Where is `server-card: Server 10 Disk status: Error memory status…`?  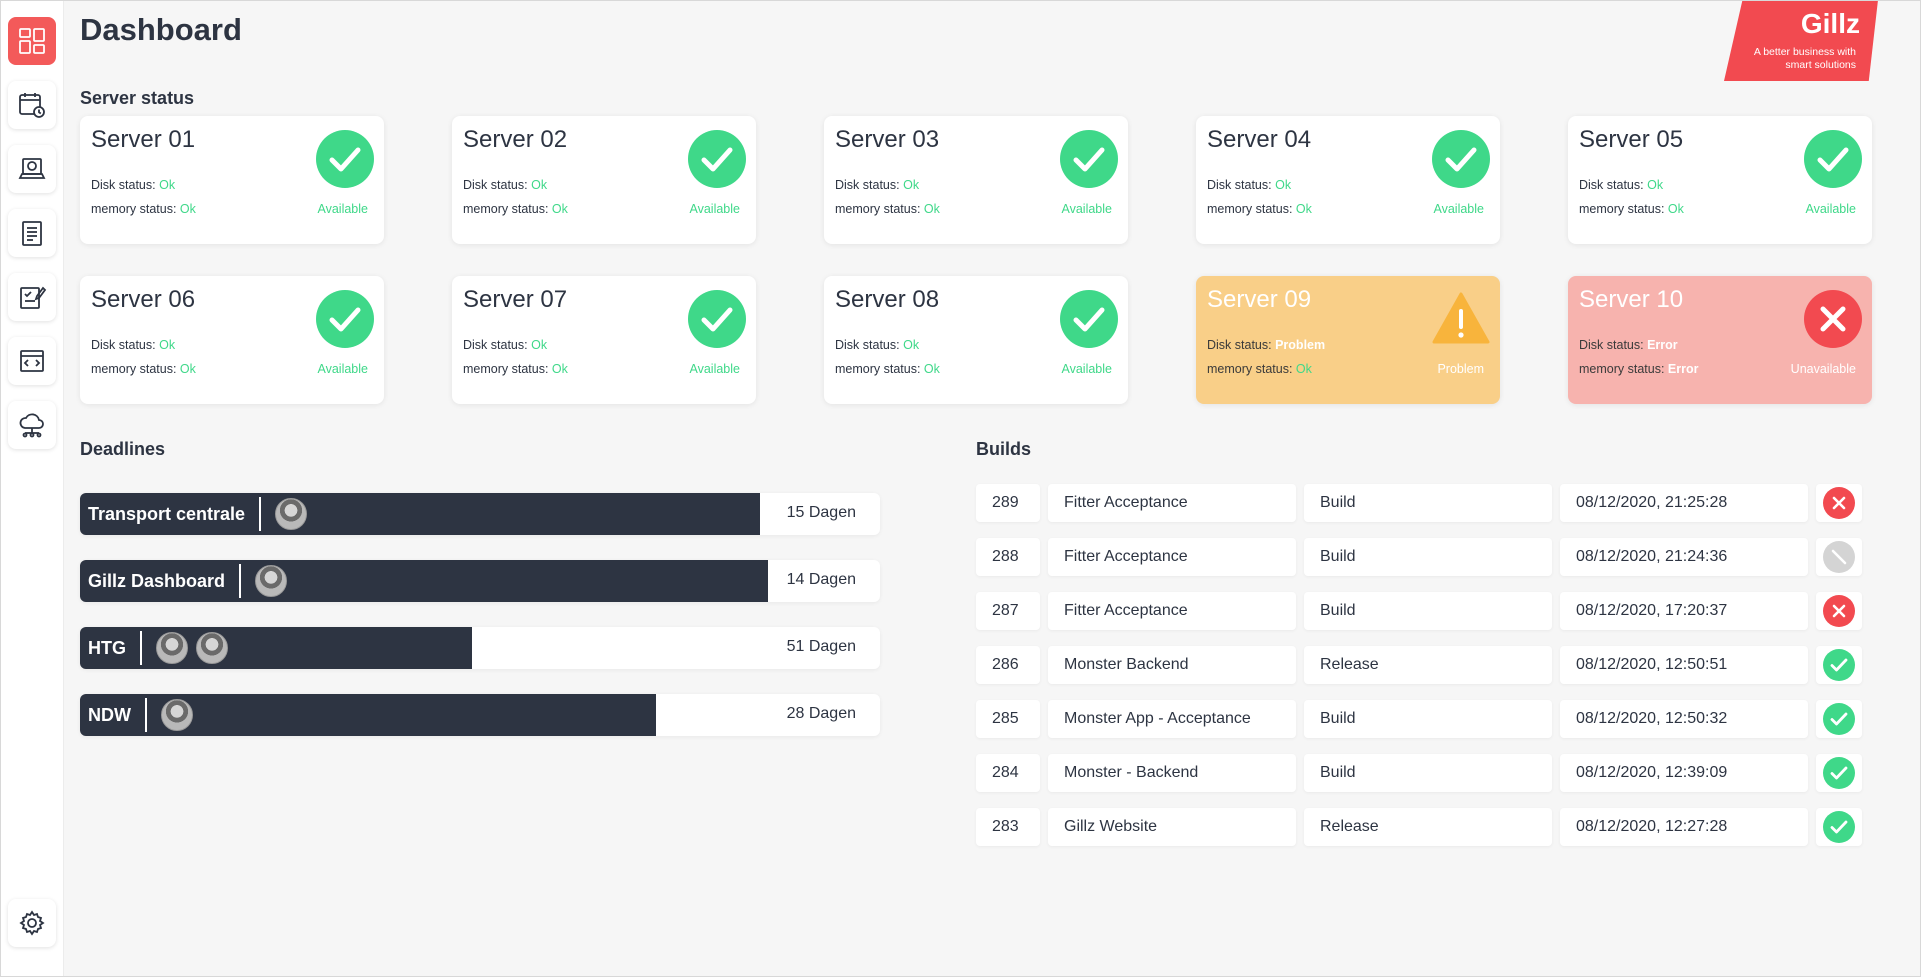 server-card: Server 10 Disk status: Error memory status… is located at coordinates (1720, 340).